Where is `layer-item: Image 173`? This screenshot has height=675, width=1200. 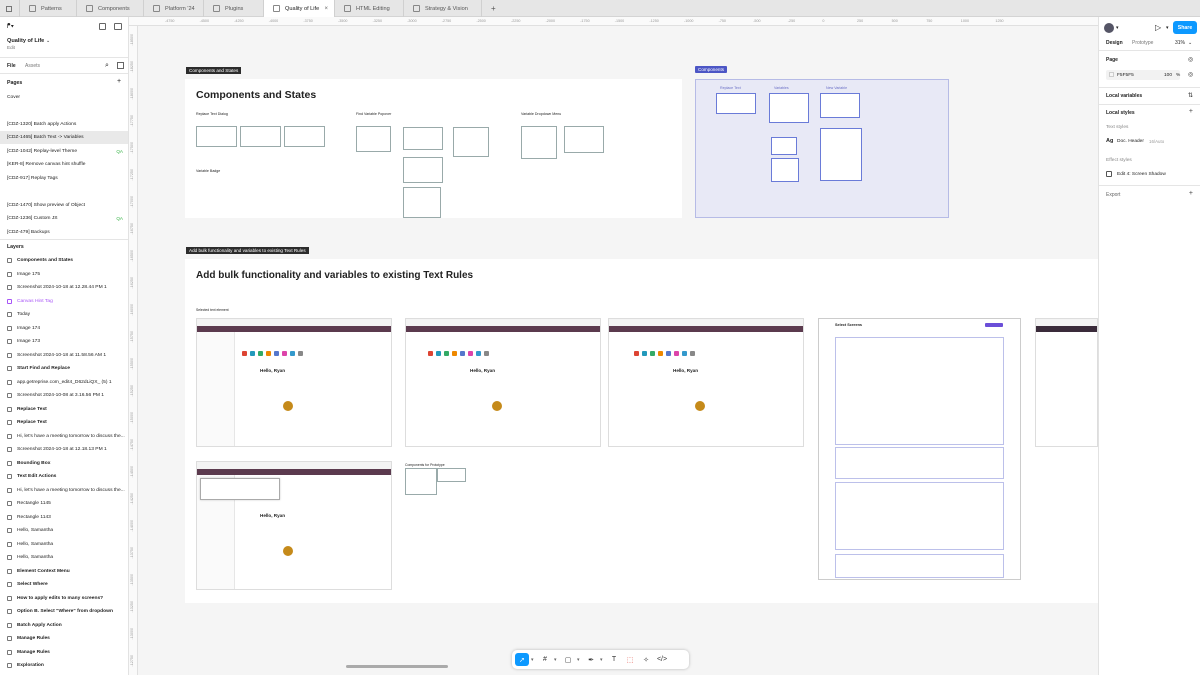
layer-item: Image 173 is located at coordinates (64, 341).